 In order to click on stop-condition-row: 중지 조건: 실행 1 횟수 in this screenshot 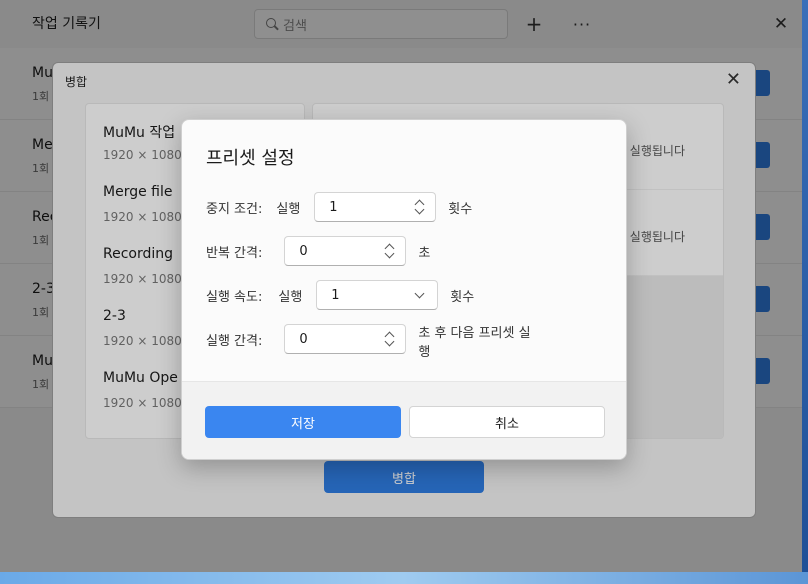, I will do `click(339, 207)`.